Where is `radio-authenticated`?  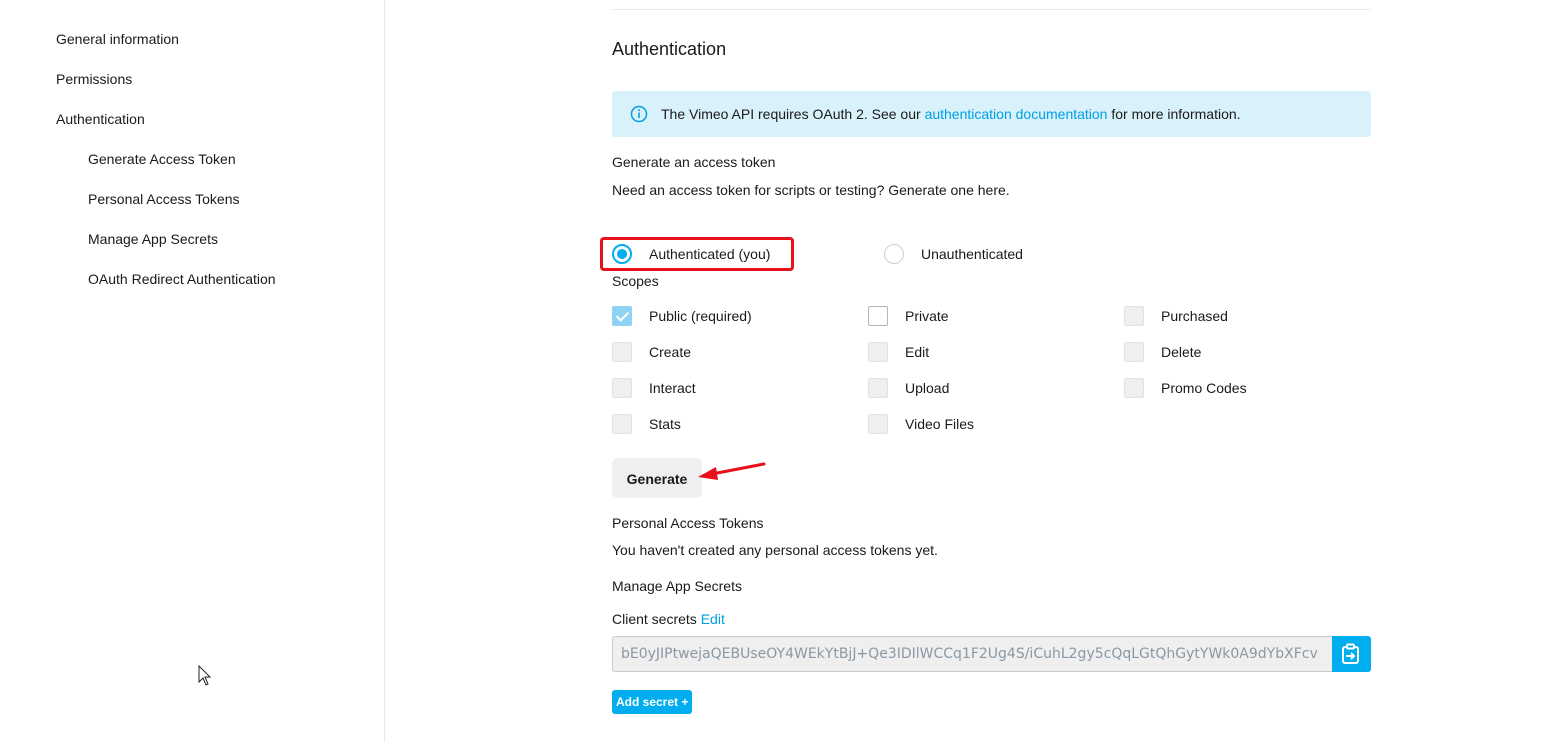
radio-authenticated is located at coordinates (622, 254).